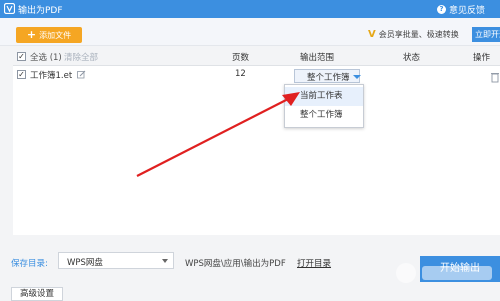 This screenshot has width=500, height=301. Describe the element at coordinates (418, 34) in the screenshot. I see `vip-promo-text: 会员享批量、极速转换` at that location.